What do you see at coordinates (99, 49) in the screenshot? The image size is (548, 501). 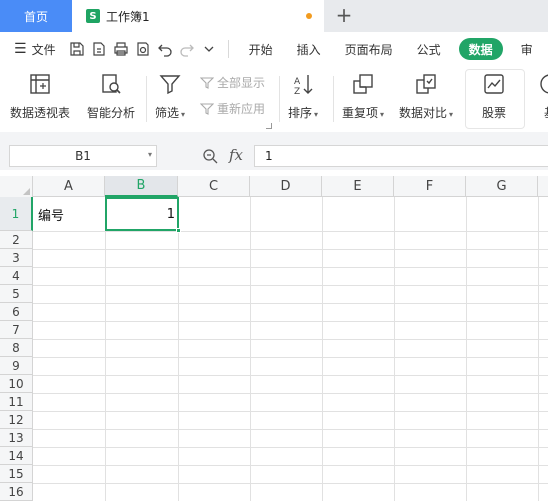 I see `export-pdf-icon` at bounding box center [99, 49].